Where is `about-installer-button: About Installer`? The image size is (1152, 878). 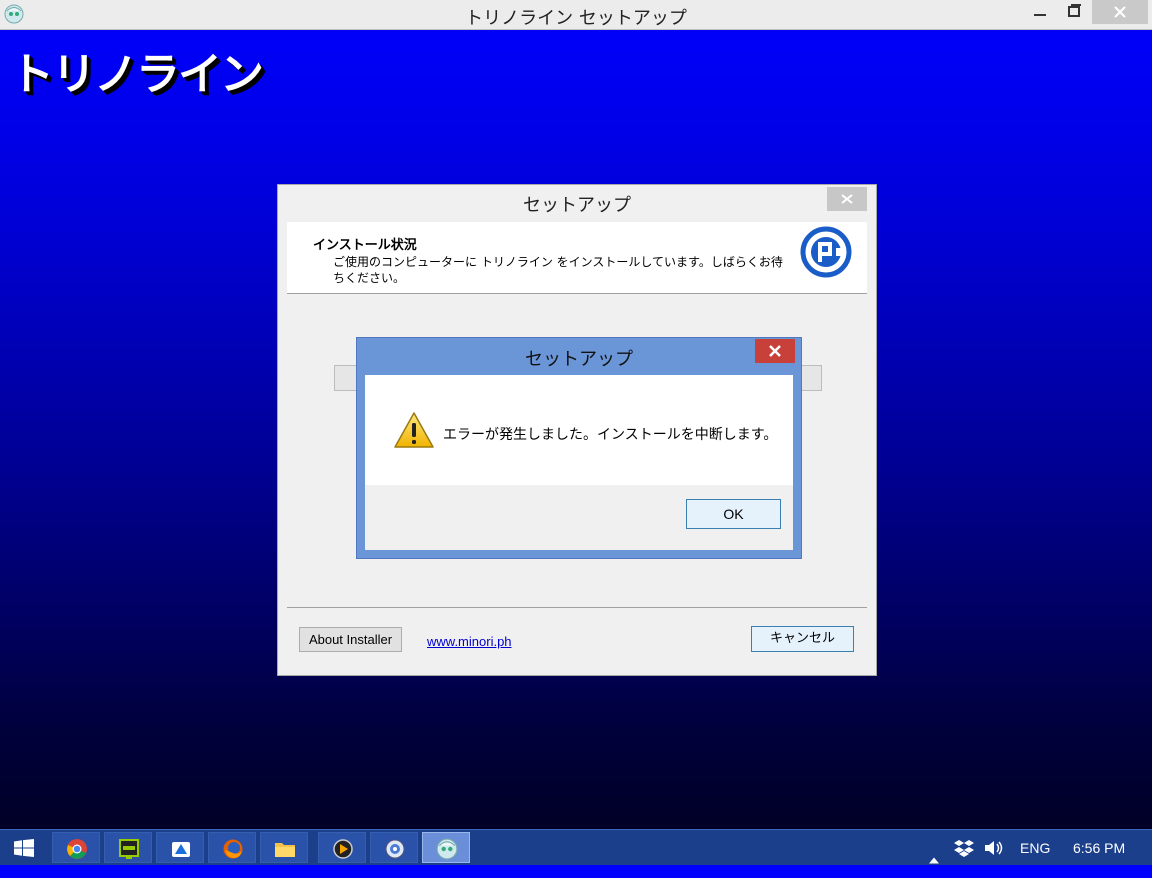 about-installer-button: About Installer is located at coordinates (350, 639).